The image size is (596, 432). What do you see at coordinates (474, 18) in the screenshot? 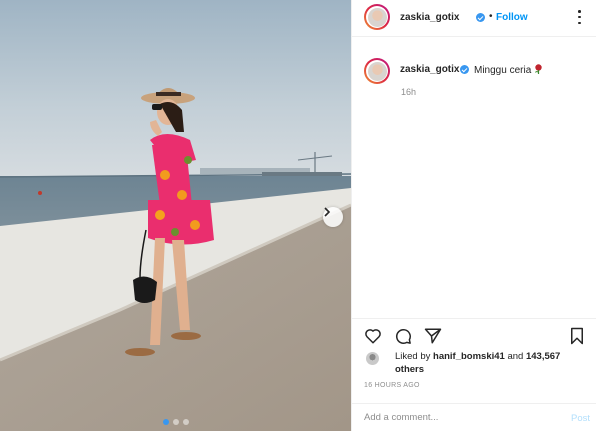
I see `post-header: zaskia_gotix • Follow` at bounding box center [474, 18].